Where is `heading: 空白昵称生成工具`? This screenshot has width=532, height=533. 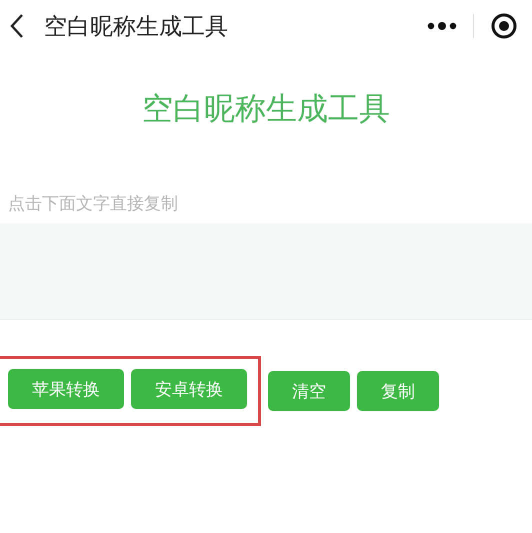
heading: 空白昵称生成工具 is located at coordinates (266, 109).